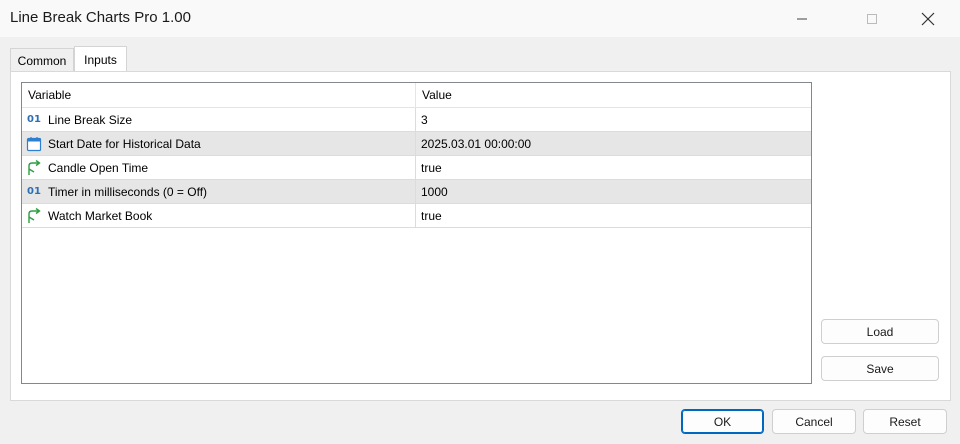 Image resolution: width=960 pixels, height=444 pixels. What do you see at coordinates (880, 331) in the screenshot?
I see `load-button: Load` at bounding box center [880, 331].